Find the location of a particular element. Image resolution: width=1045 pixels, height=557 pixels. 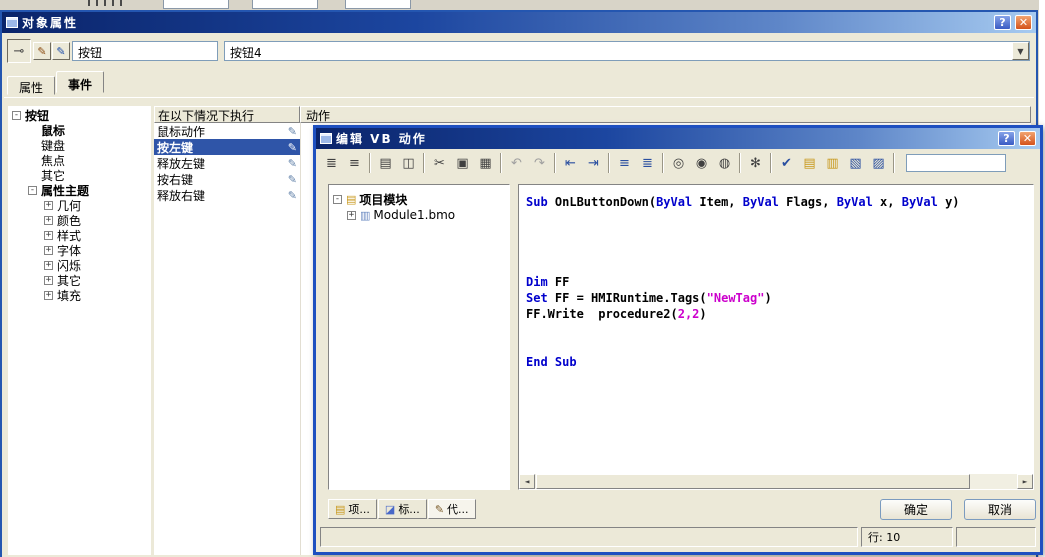

indent-icon: ⇥ is located at coordinates (593, 163).